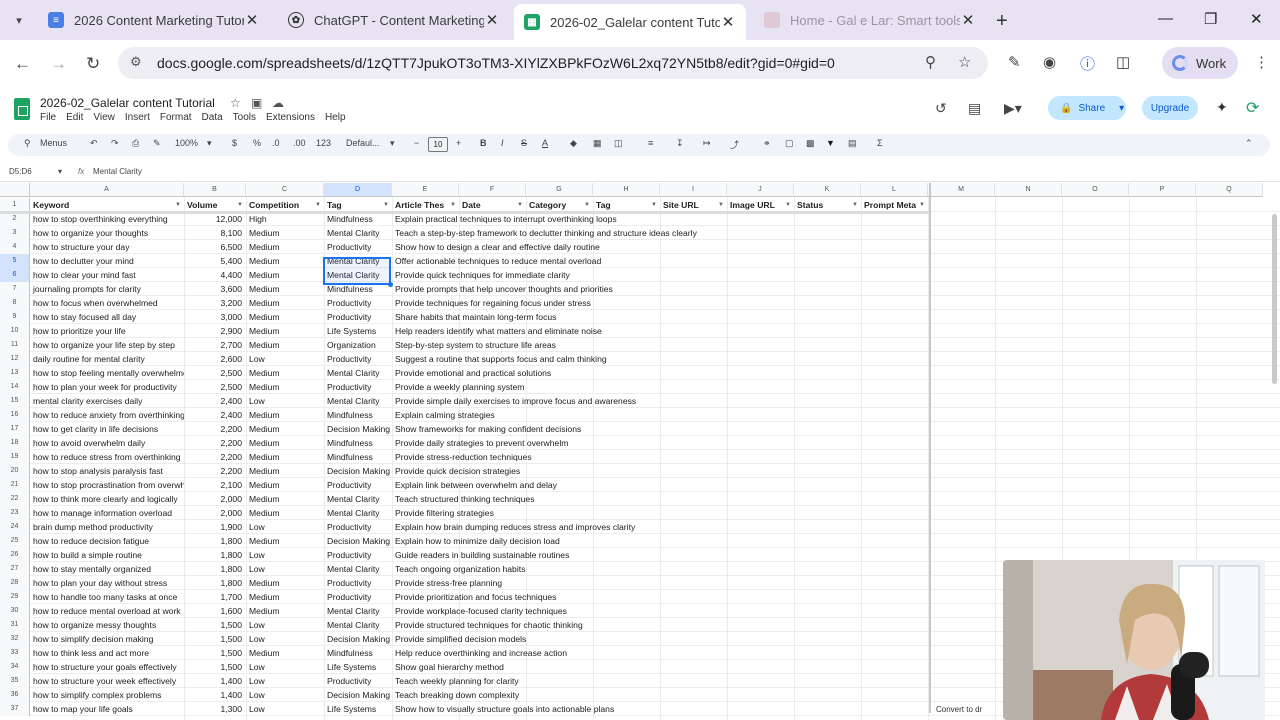 This screenshot has width=1280, height=720. What do you see at coordinates (390, 284) in the screenshot?
I see `fill-handle` at bounding box center [390, 284].